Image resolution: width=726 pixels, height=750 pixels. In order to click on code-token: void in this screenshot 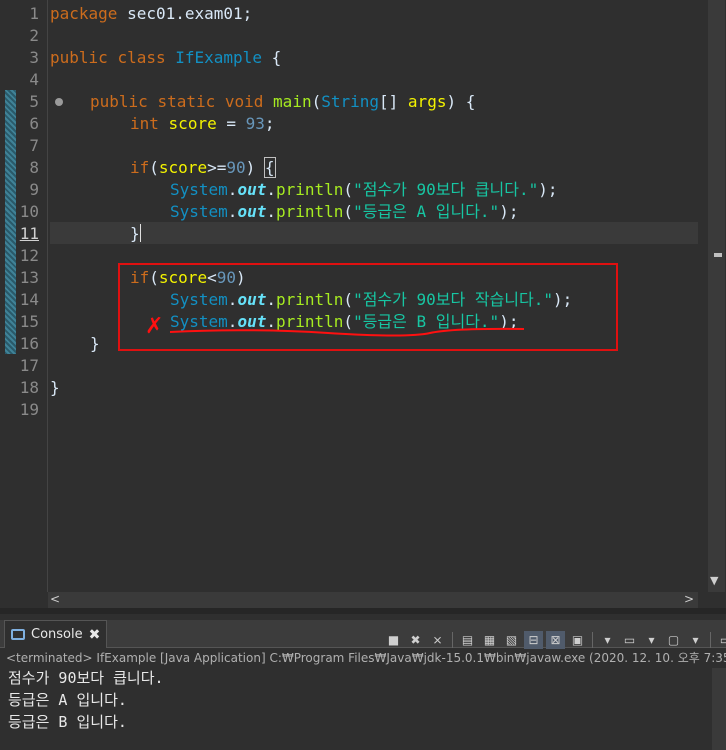, I will do `click(244, 101)`.